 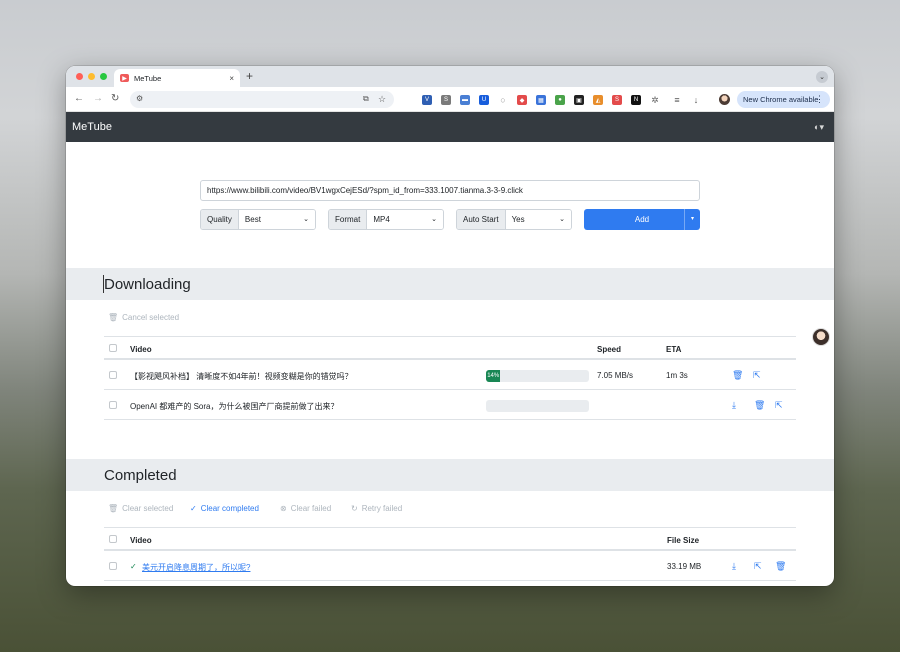 What do you see at coordinates (783, 99) in the screenshot?
I see `new-chrome-available-button: New Chrome available ⋮` at bounding box center [783, 99].